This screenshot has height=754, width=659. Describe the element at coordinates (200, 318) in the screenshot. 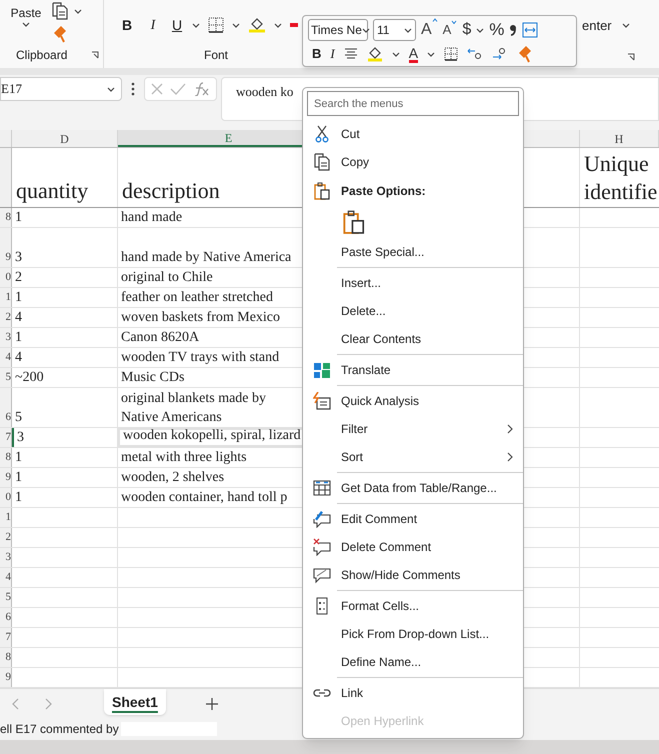

I see `table-cell-text: woven baskets from Mexico` at that location.